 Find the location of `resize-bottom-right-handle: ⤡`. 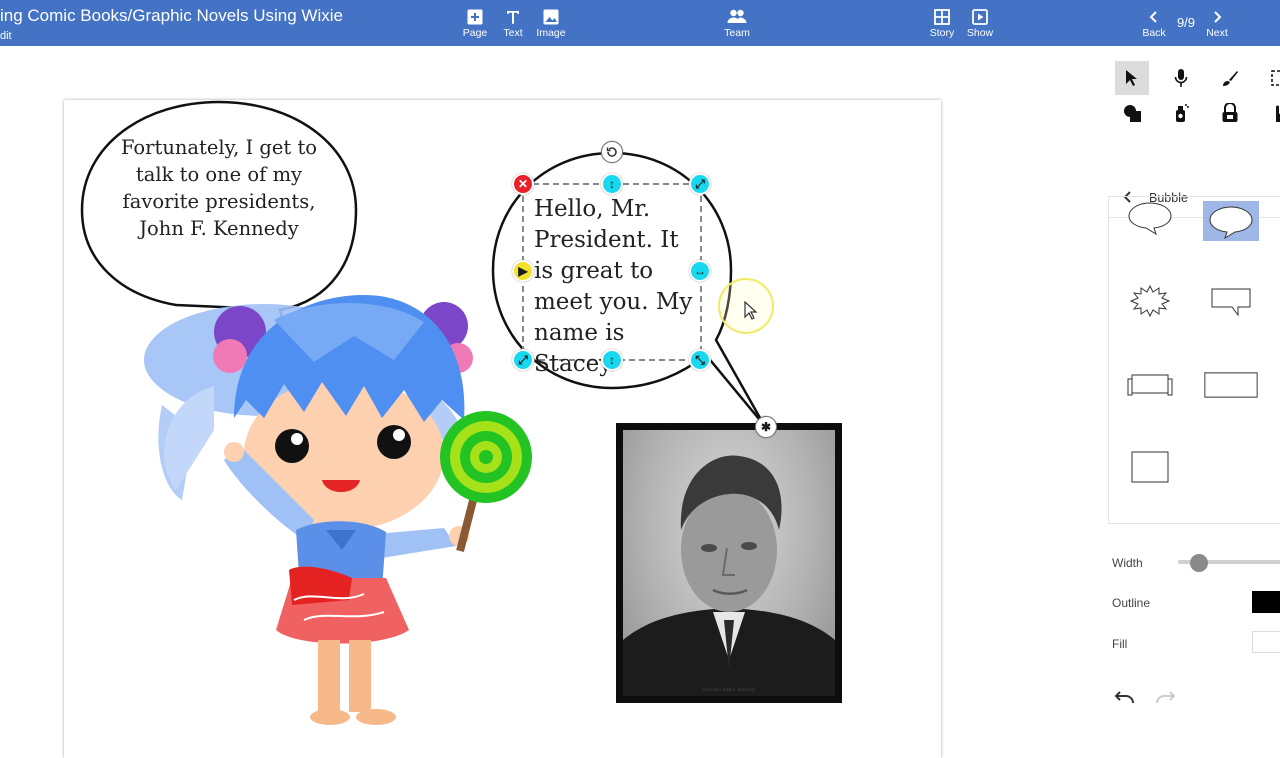

resize-bottom-right-handle: ⤡ is located at coordinates (700, 360).